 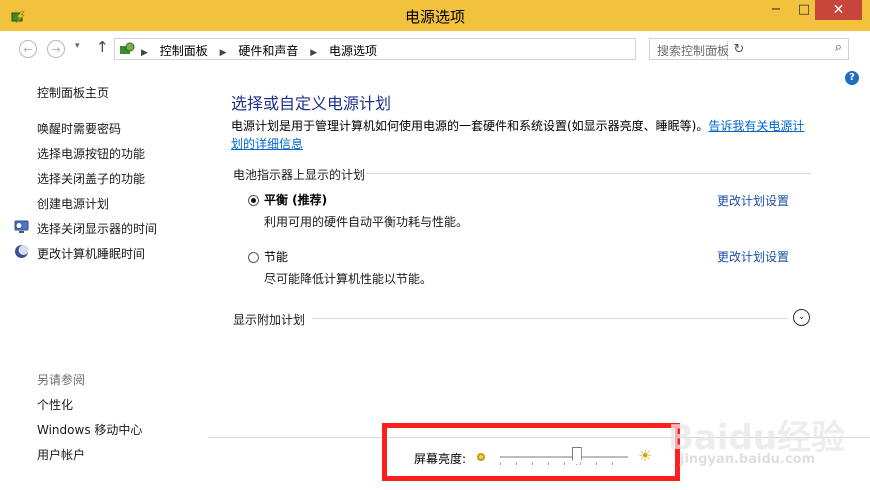 What do you see at coordinates (748, 459) in the screenshot?
I see `baidu-watermark-url: jingyan.baidu.com` at bounding box center [748, 459].